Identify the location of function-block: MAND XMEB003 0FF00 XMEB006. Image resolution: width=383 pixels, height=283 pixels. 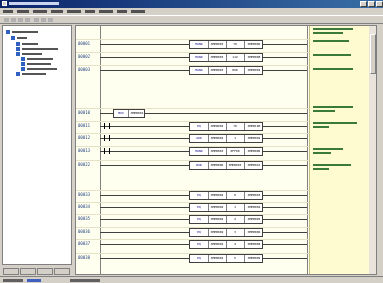
(226, 151).